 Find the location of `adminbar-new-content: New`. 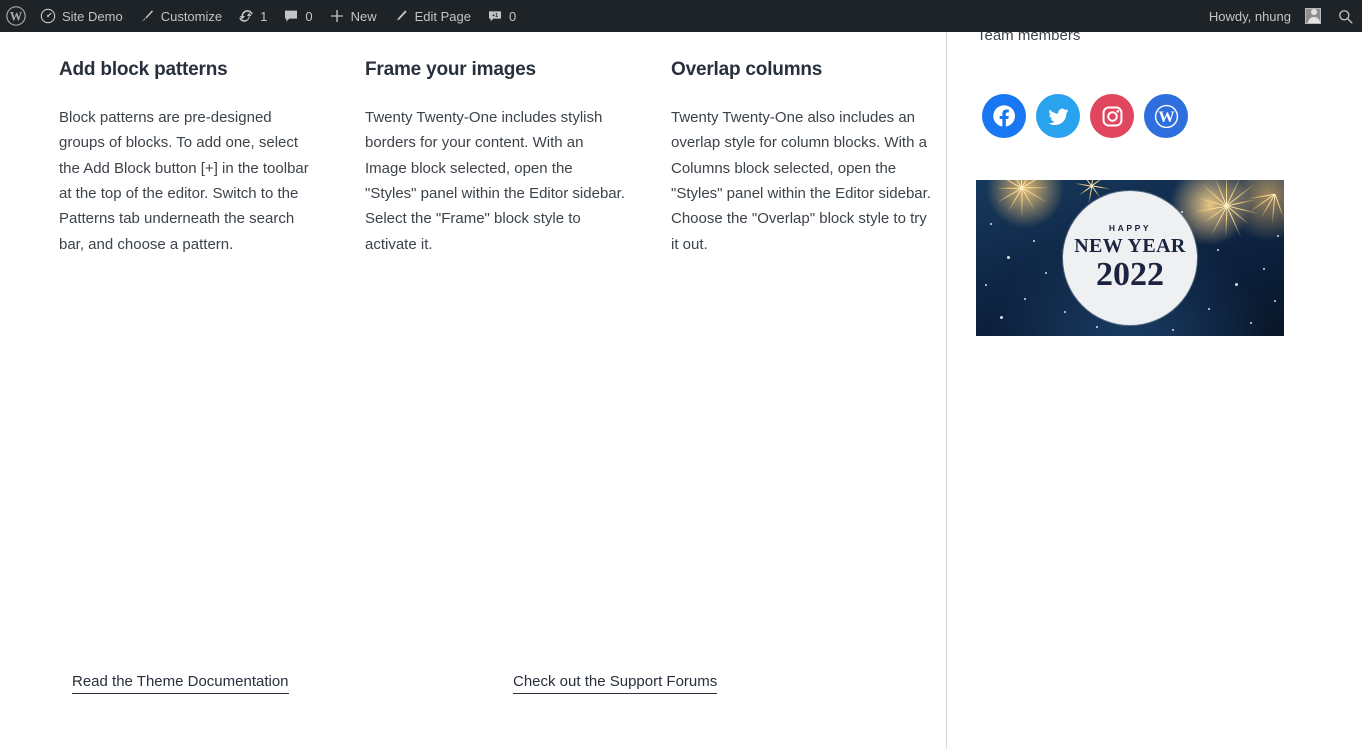

adminbar-new-content: New is located at coordinates (353, 16).